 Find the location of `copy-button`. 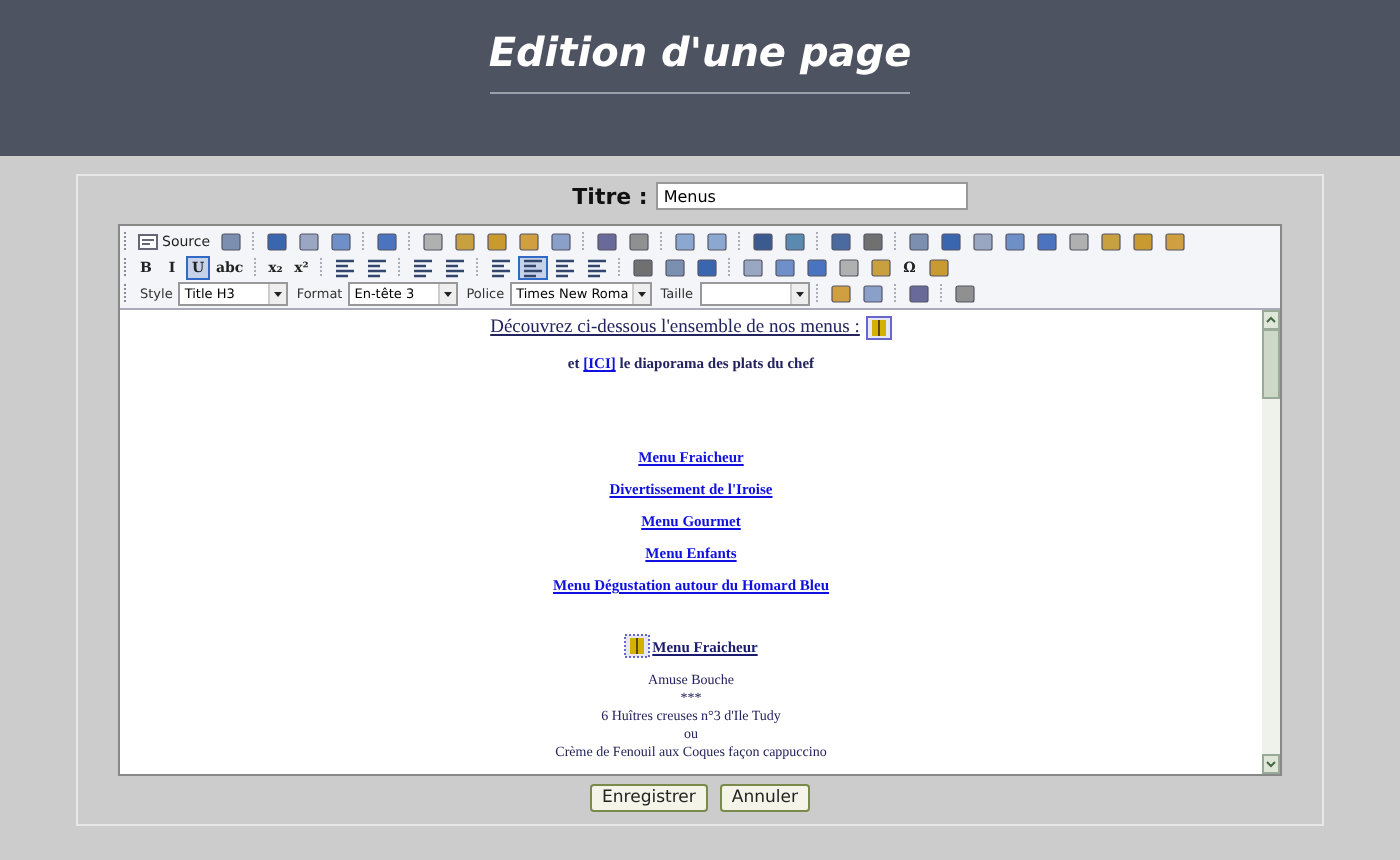

copy-button is located at coordinates (465, 241).